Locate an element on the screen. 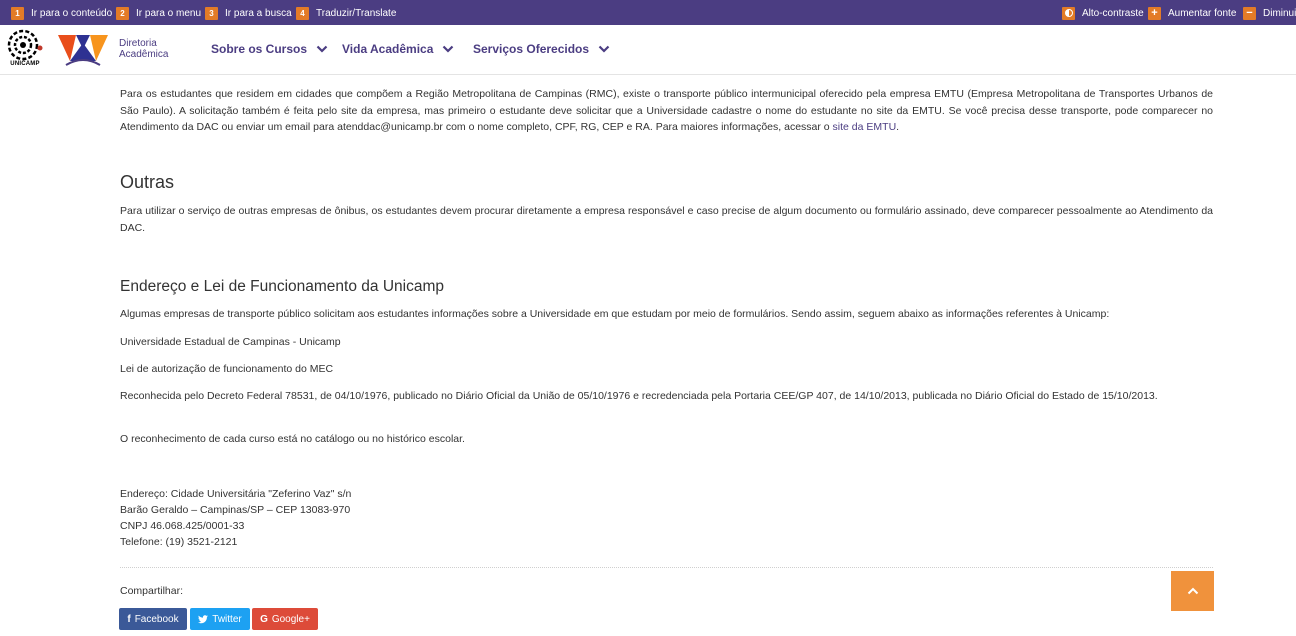 Image resolution: width=1296 pixels, height=636 pixels. translate-label: Traduzir/Translate is located at coordinates (356, 13).